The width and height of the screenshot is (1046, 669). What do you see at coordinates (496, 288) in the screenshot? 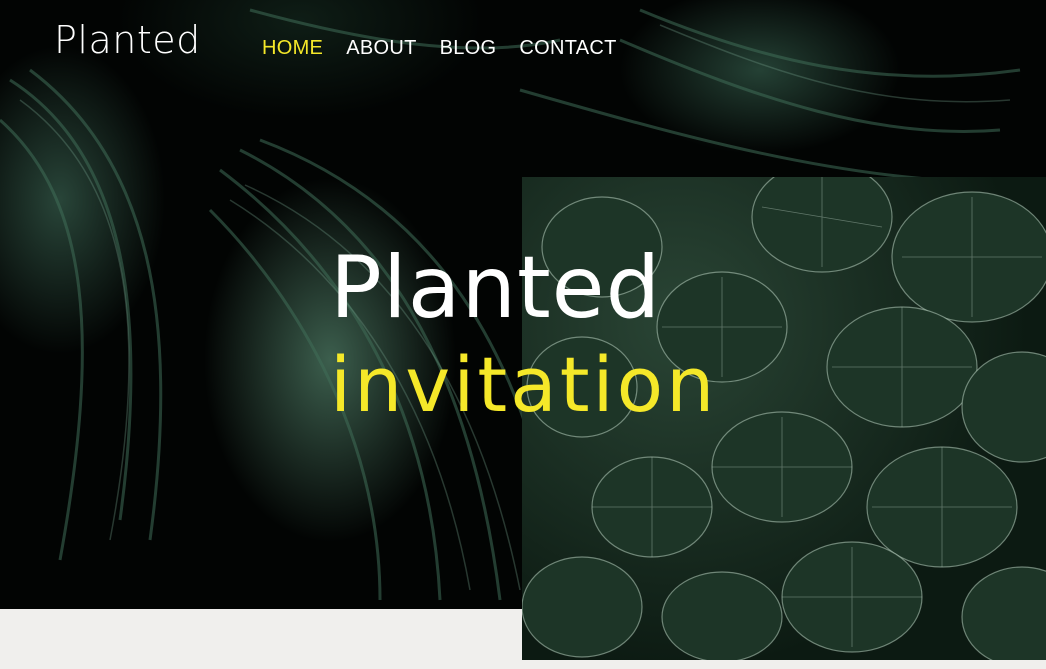
I see `hero-title-line1: Planted` at bounding box center [496, 288].